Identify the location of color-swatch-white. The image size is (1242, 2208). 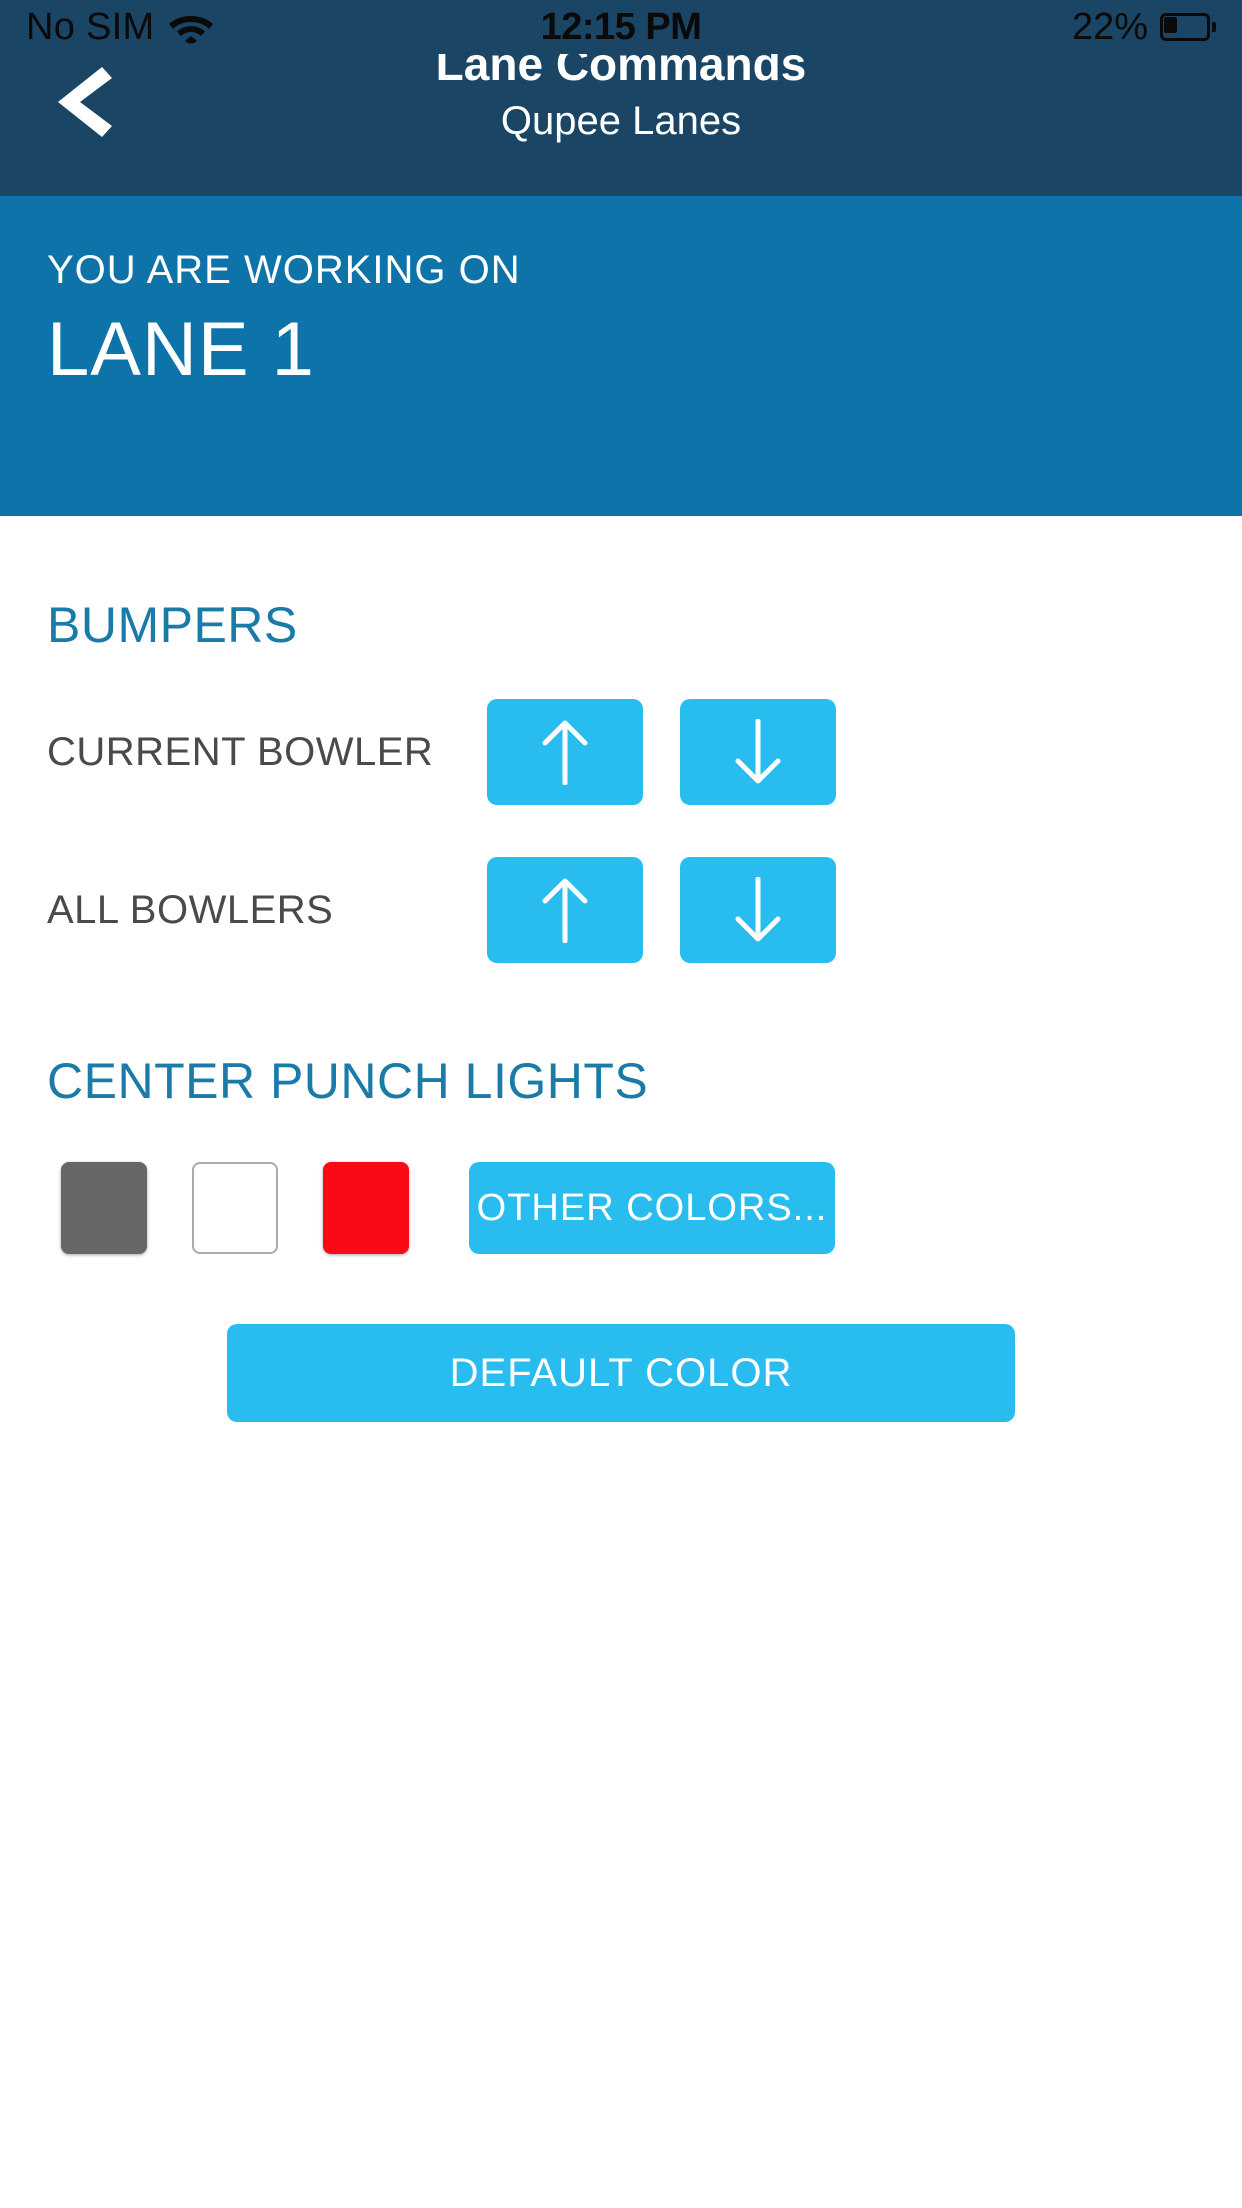
(235, 1208).